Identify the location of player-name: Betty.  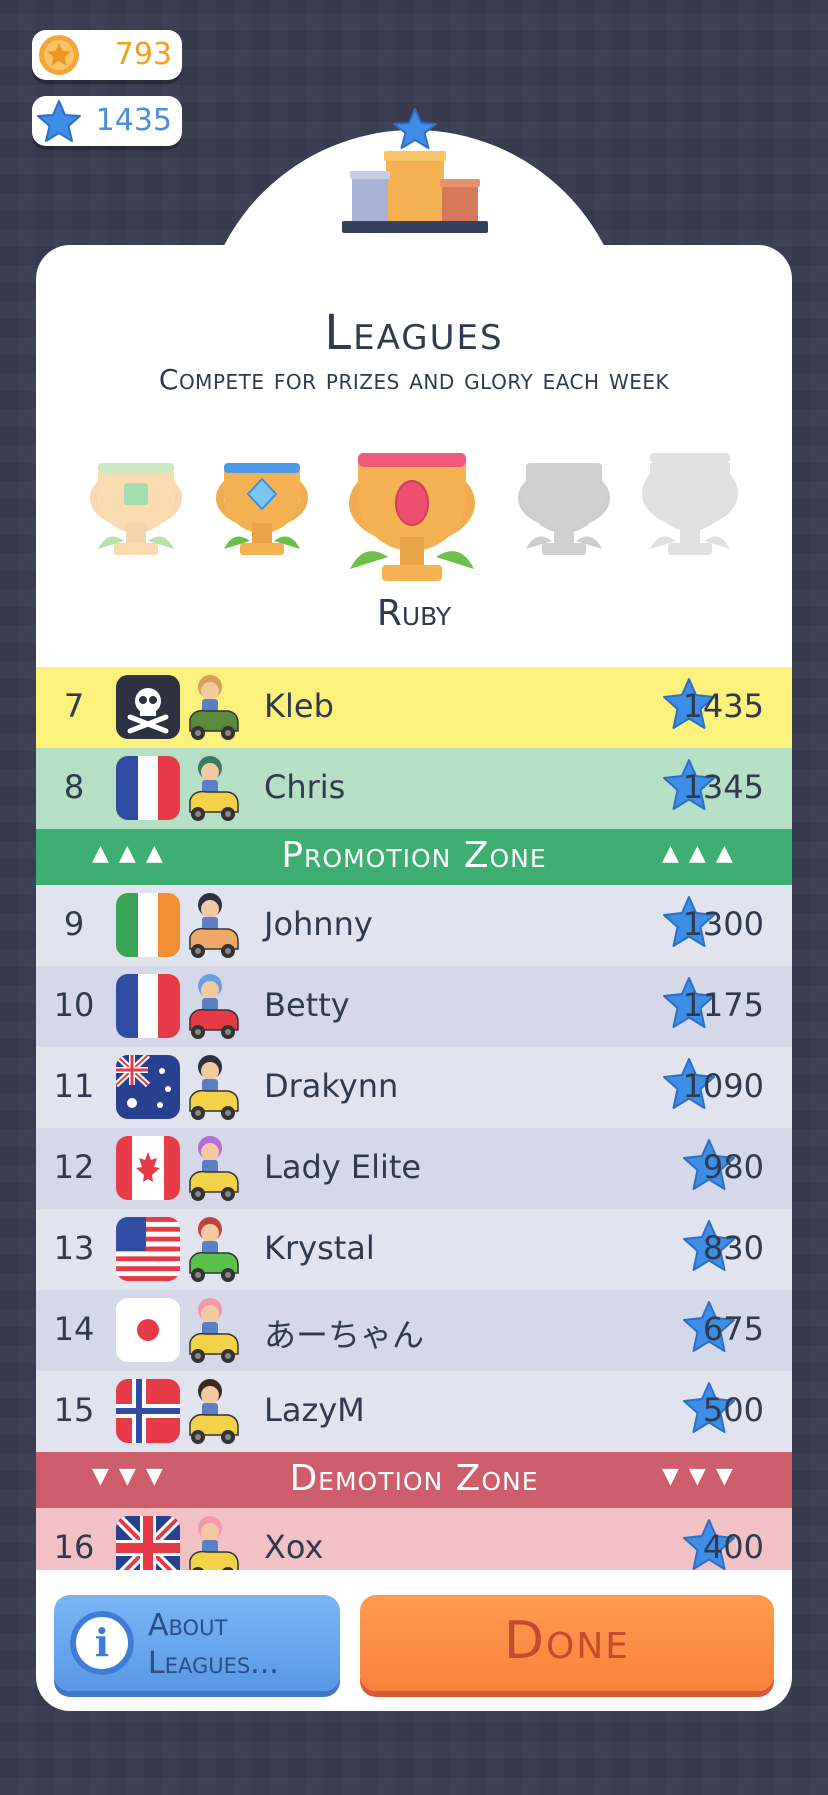
(307, 1005).